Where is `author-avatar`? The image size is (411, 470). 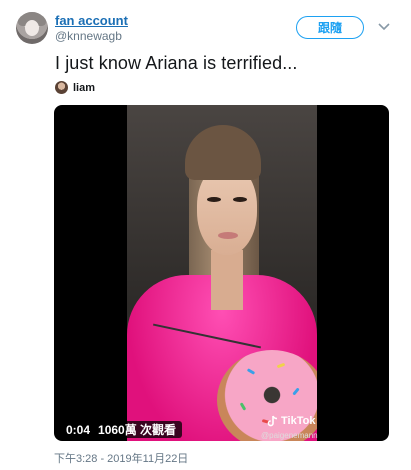
author-avatar is located at coordinates (32, 28).